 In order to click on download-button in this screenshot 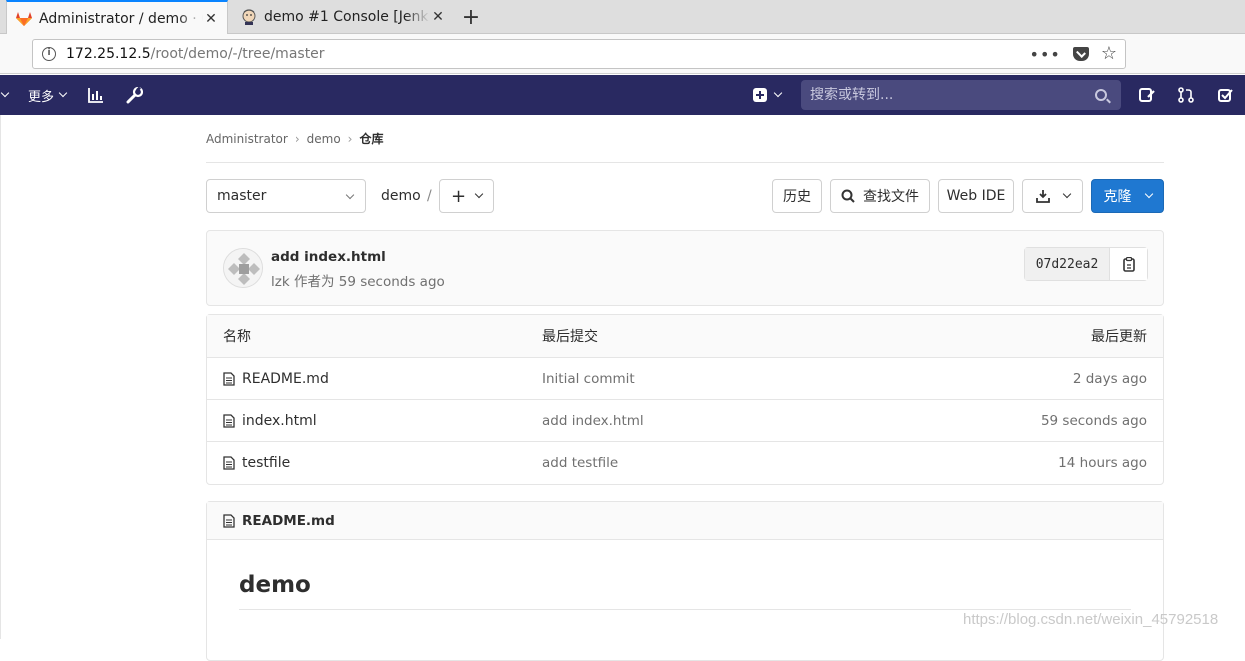, I will do `click(1052, 196)`.